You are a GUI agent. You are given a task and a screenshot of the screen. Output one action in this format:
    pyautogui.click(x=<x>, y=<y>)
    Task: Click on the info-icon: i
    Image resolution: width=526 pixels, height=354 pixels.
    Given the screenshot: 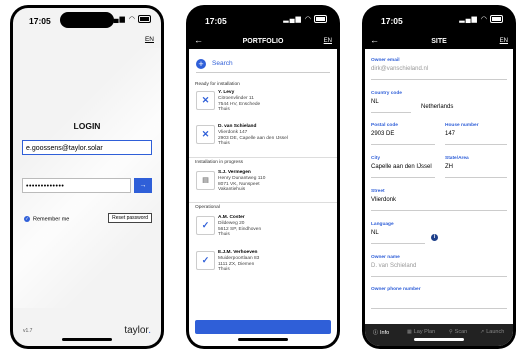 What is the action you would take?
    pyautogui.click(x=434, y=237)
    